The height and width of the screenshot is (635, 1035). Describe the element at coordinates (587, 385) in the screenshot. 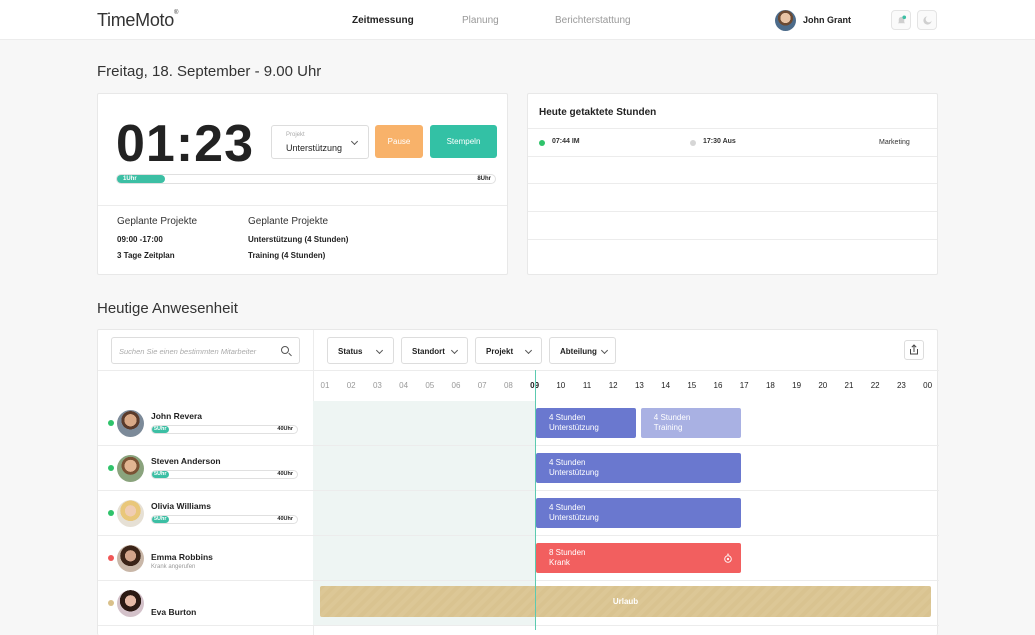

I see `hour-label: 11` at that location.